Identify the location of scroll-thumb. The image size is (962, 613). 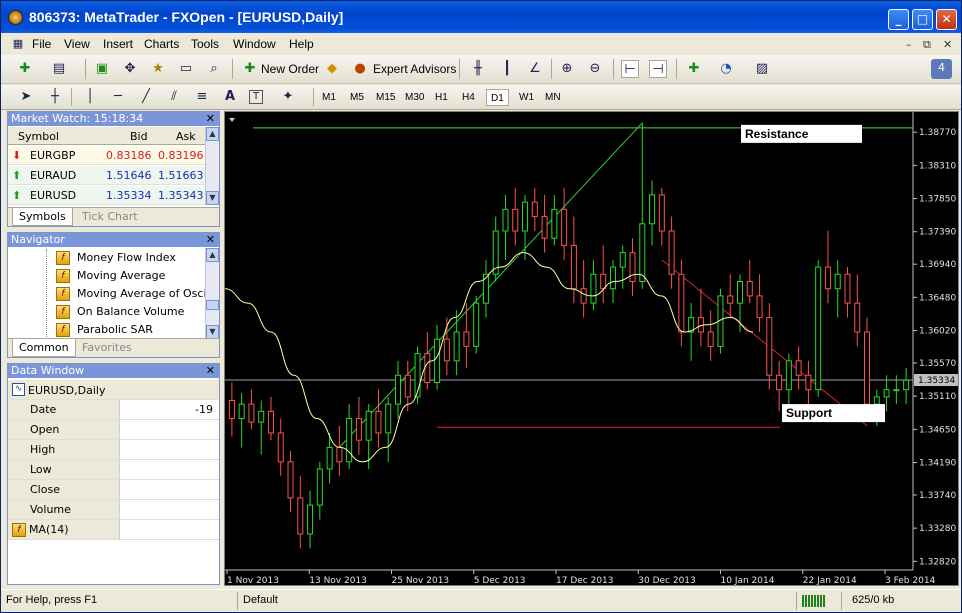
(212, 305).